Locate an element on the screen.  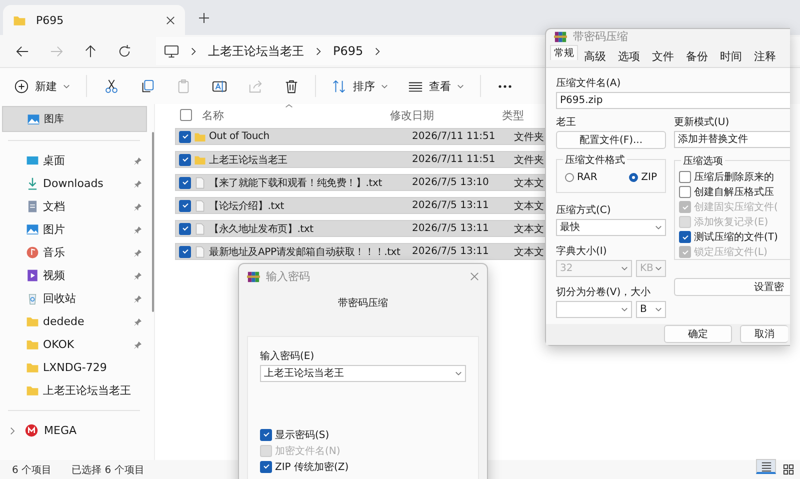
sidebar-item: dedede is located at coordinates (77, 321).